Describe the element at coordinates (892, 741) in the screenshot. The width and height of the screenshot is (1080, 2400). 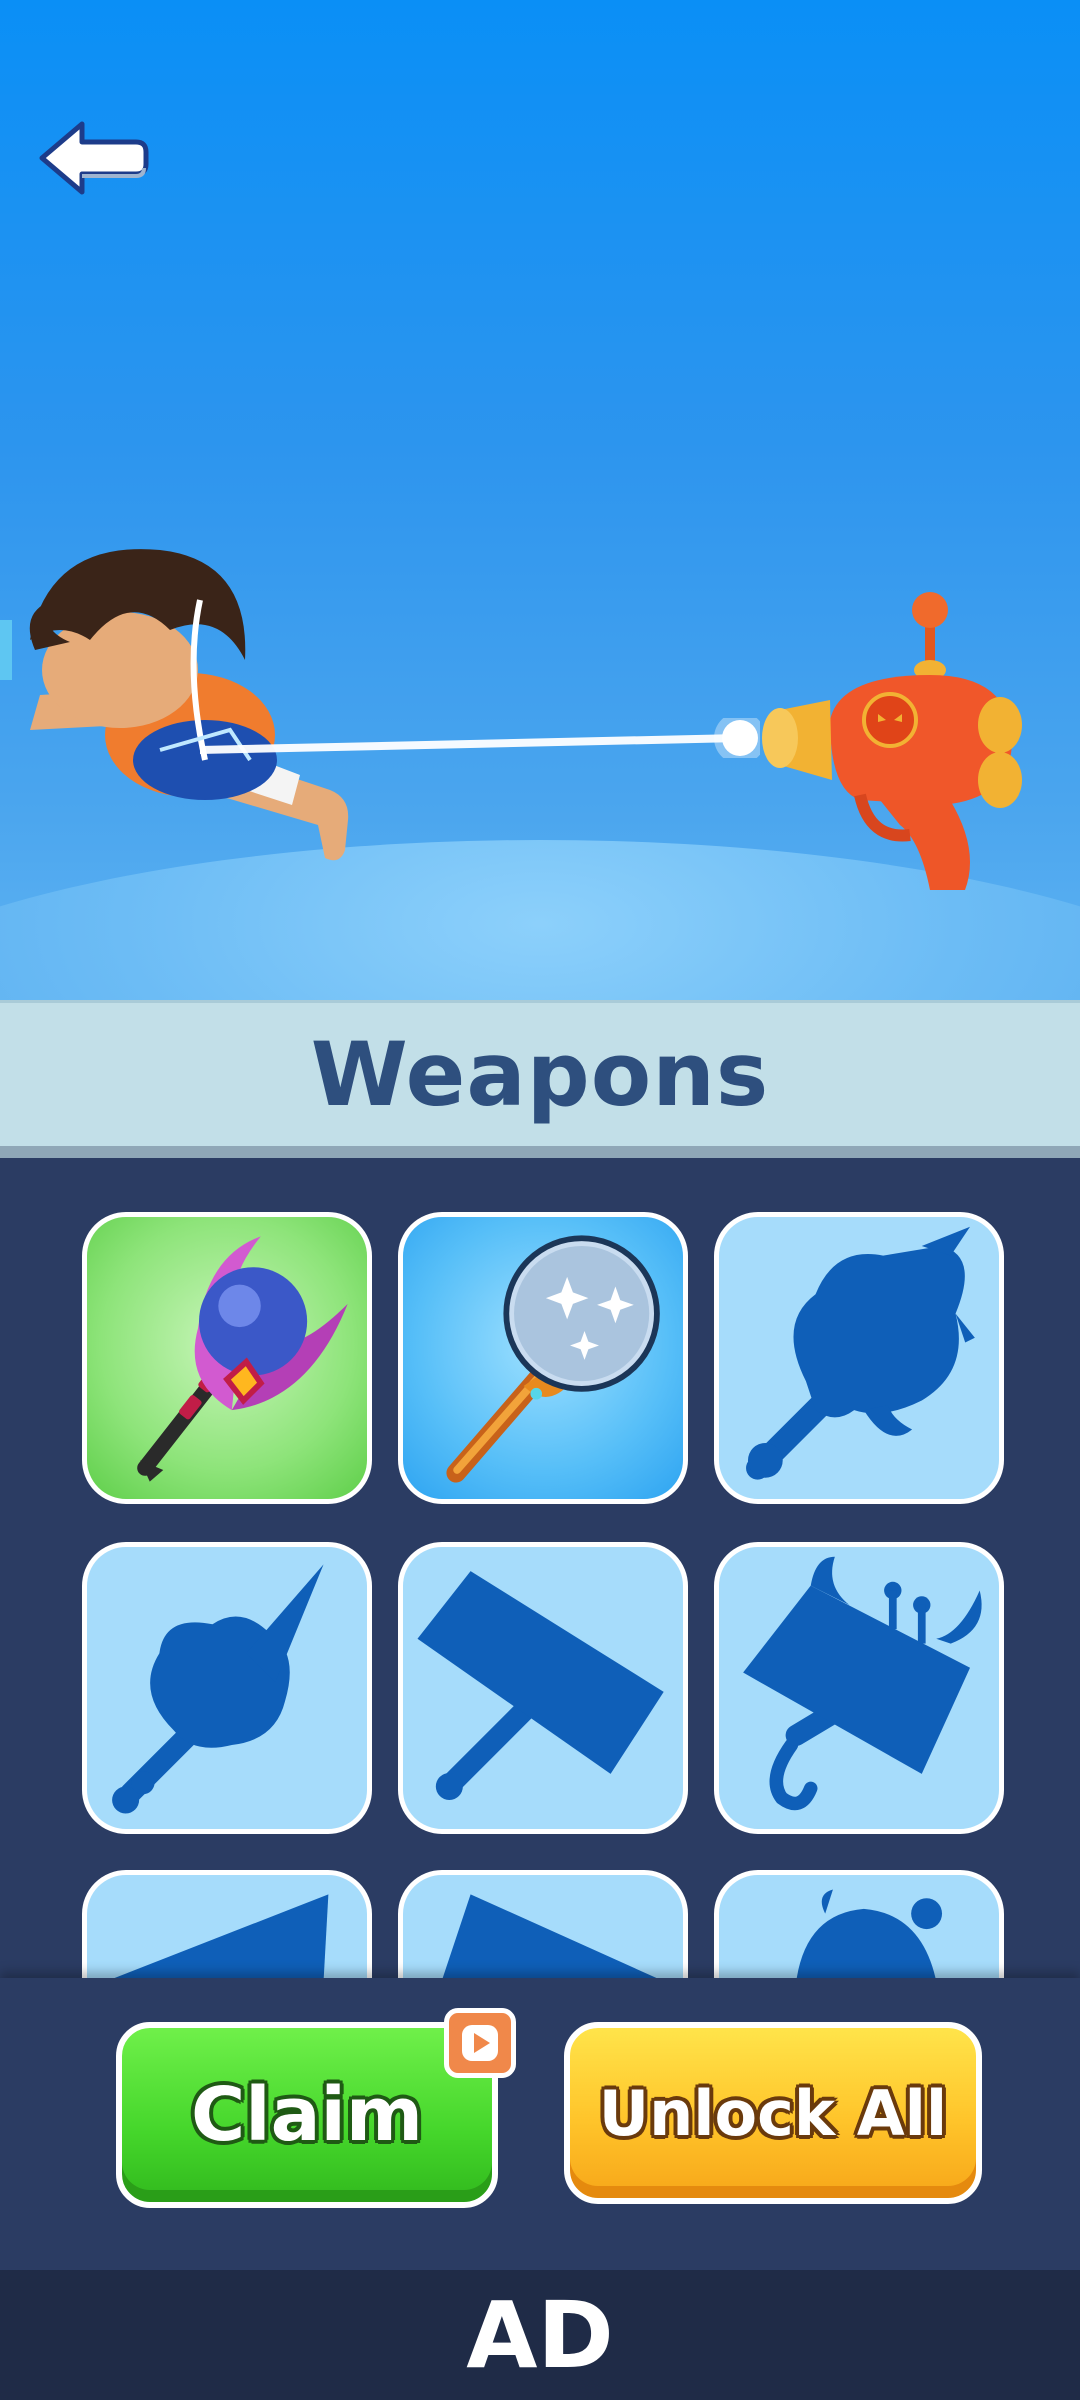
I see `ray-gun-icon` at that location.